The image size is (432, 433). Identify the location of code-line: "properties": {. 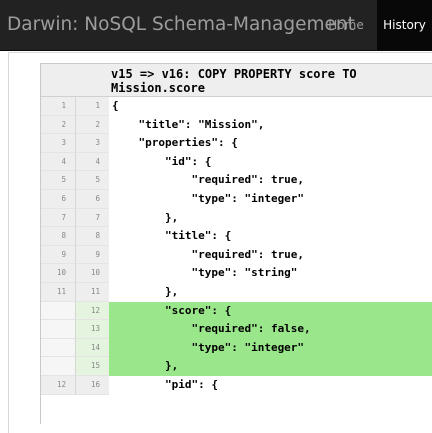
(175, 143).